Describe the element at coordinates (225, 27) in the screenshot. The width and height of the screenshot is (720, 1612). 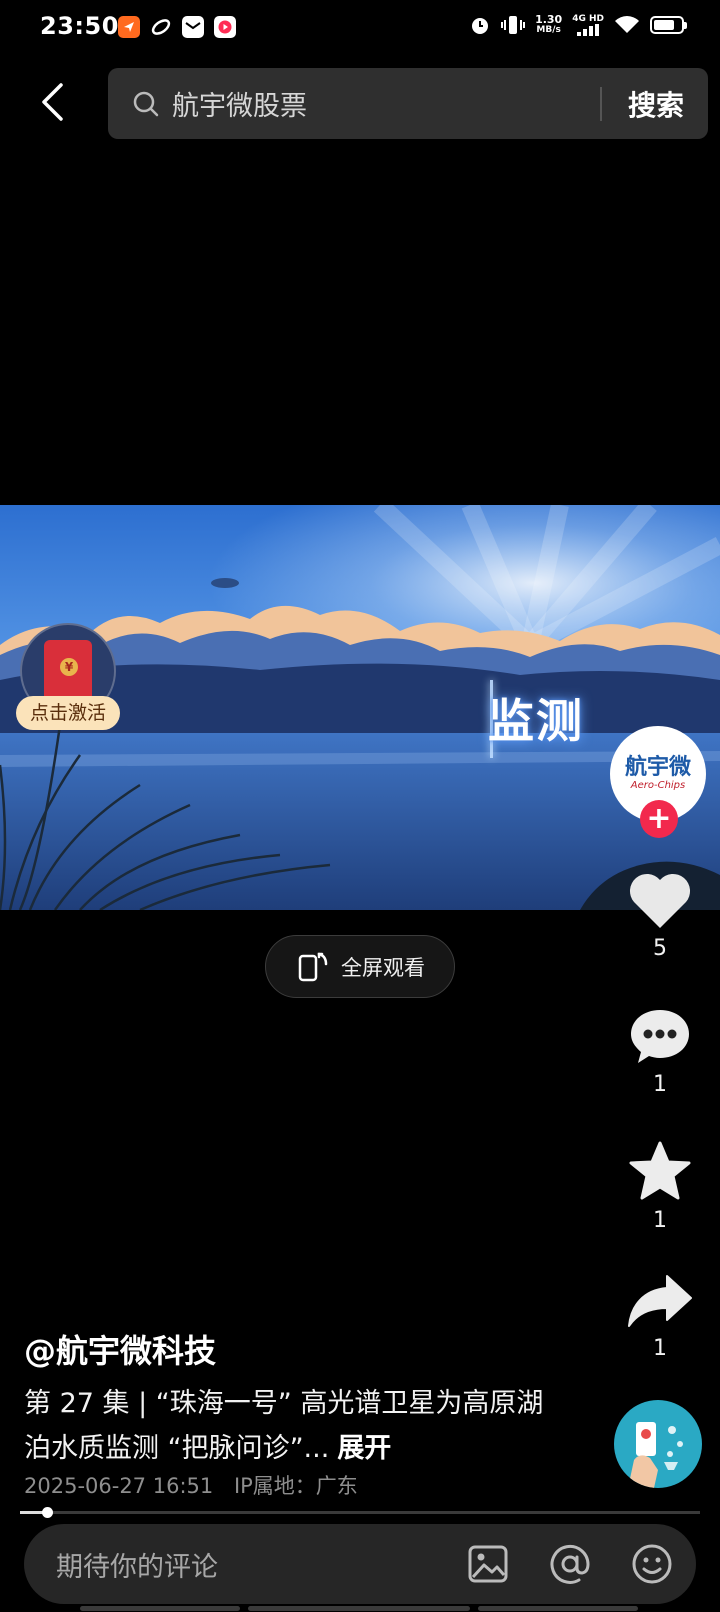
I see `video-app-icon` at that location.